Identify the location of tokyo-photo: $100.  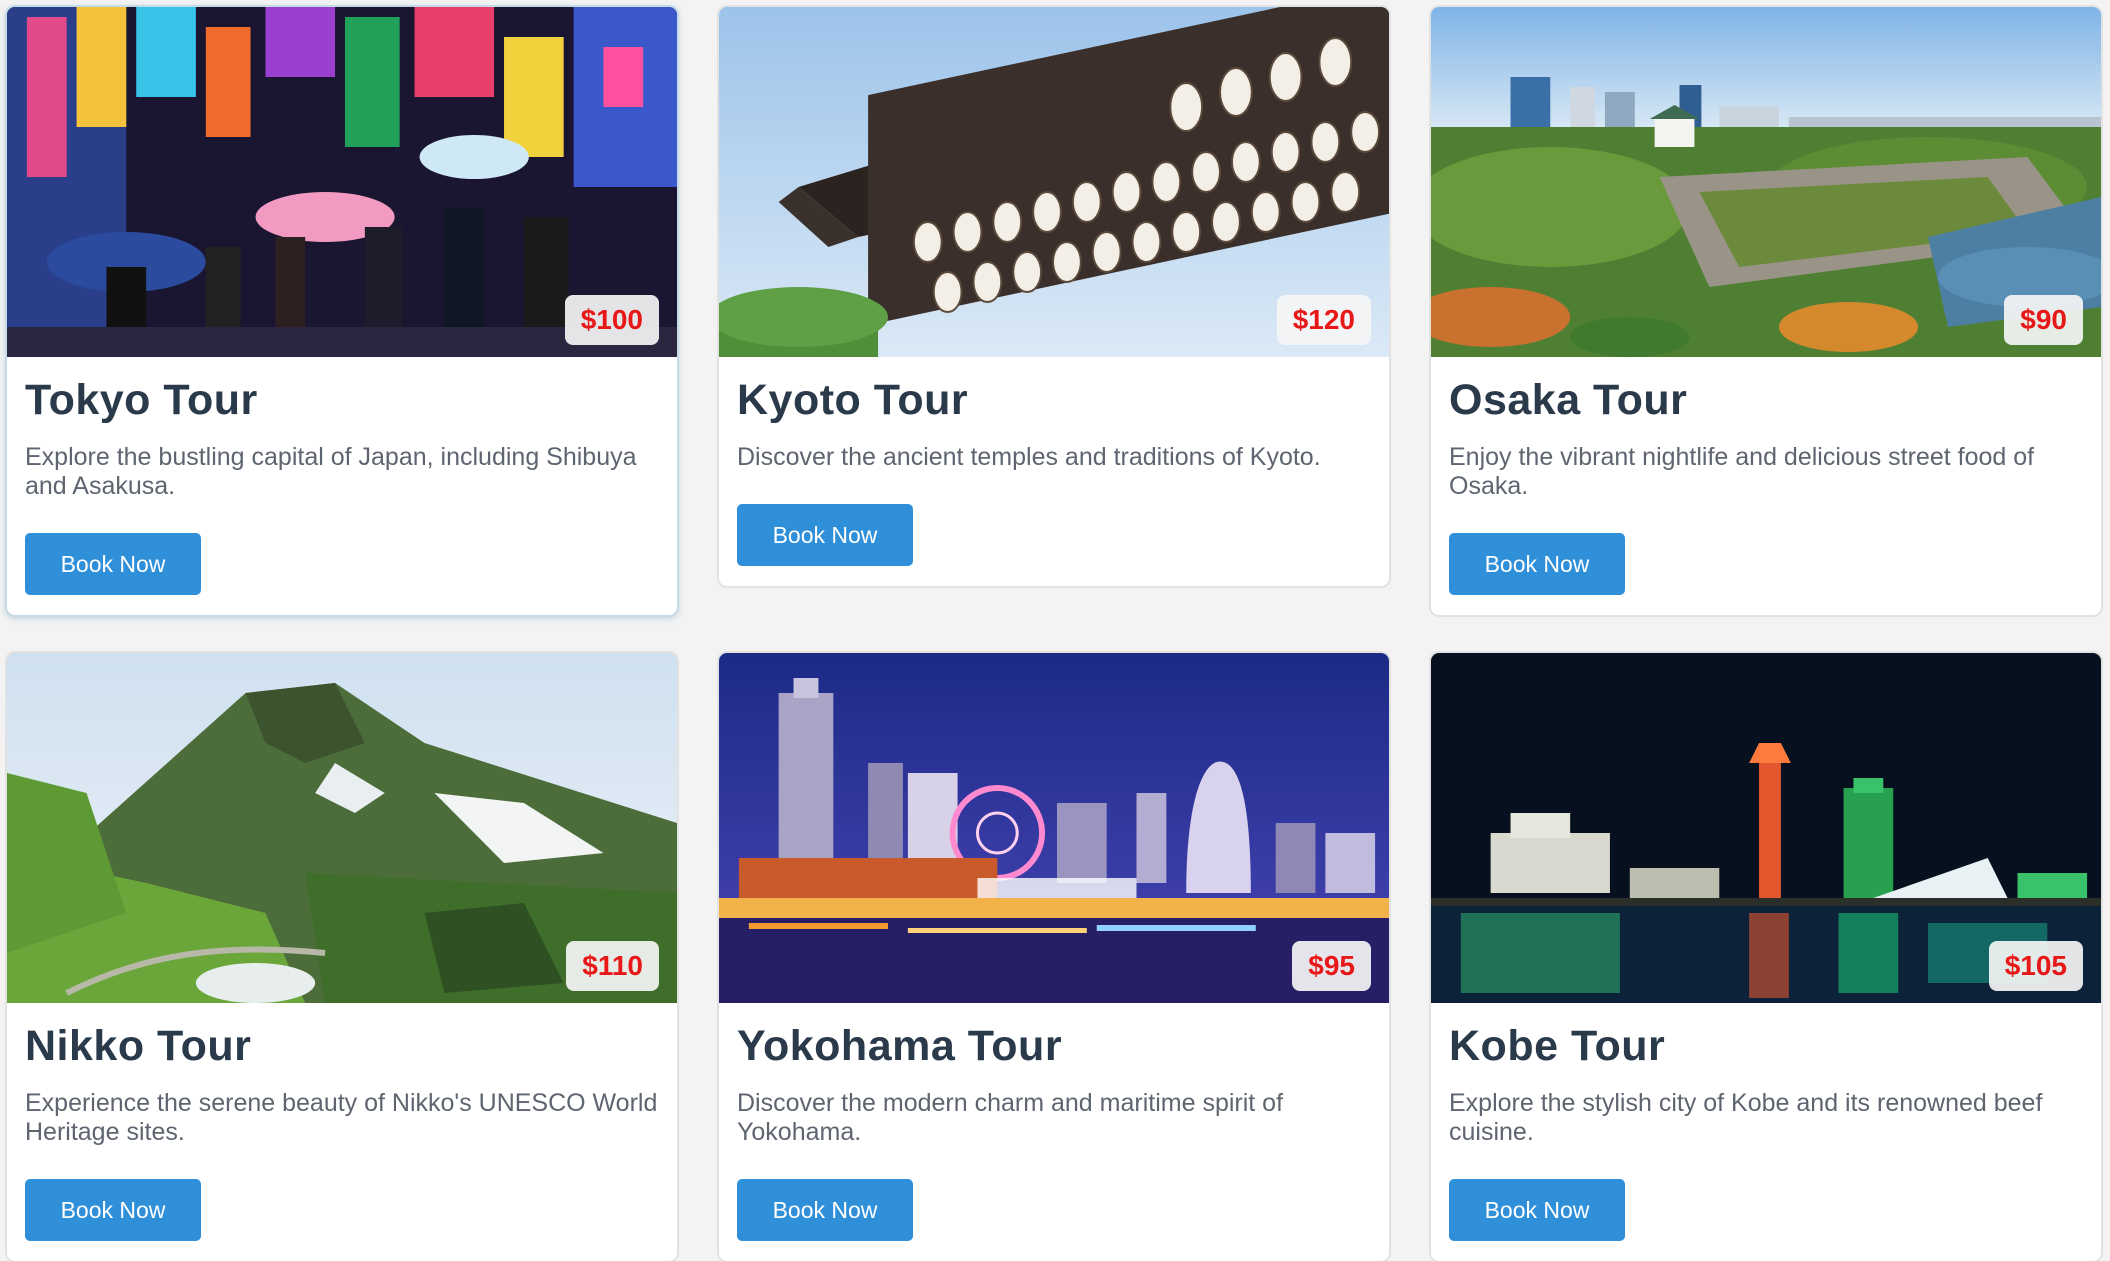
(342, 182).